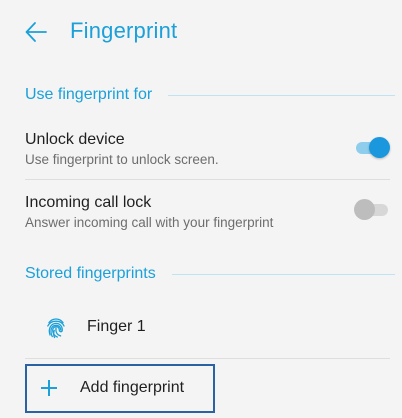 Image resolution: width=402 pixels, height=418 pixels. I want to click on unlock-device-title: Unlock device, so click(75, 139).